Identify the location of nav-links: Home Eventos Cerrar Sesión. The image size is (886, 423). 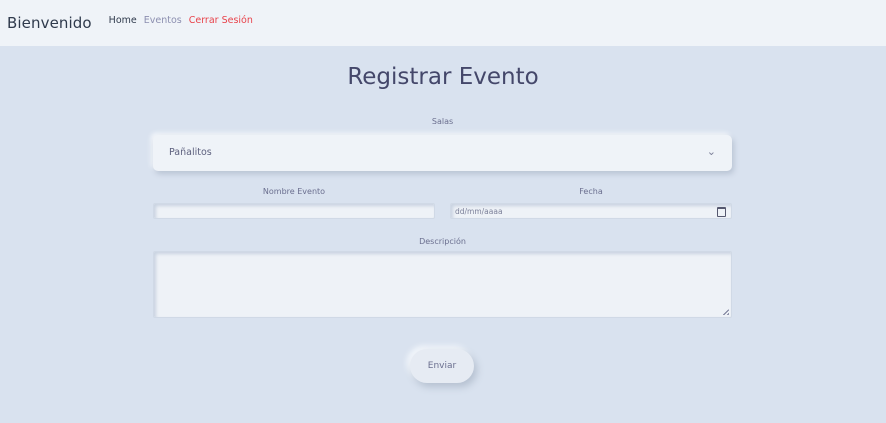
(181, 20).